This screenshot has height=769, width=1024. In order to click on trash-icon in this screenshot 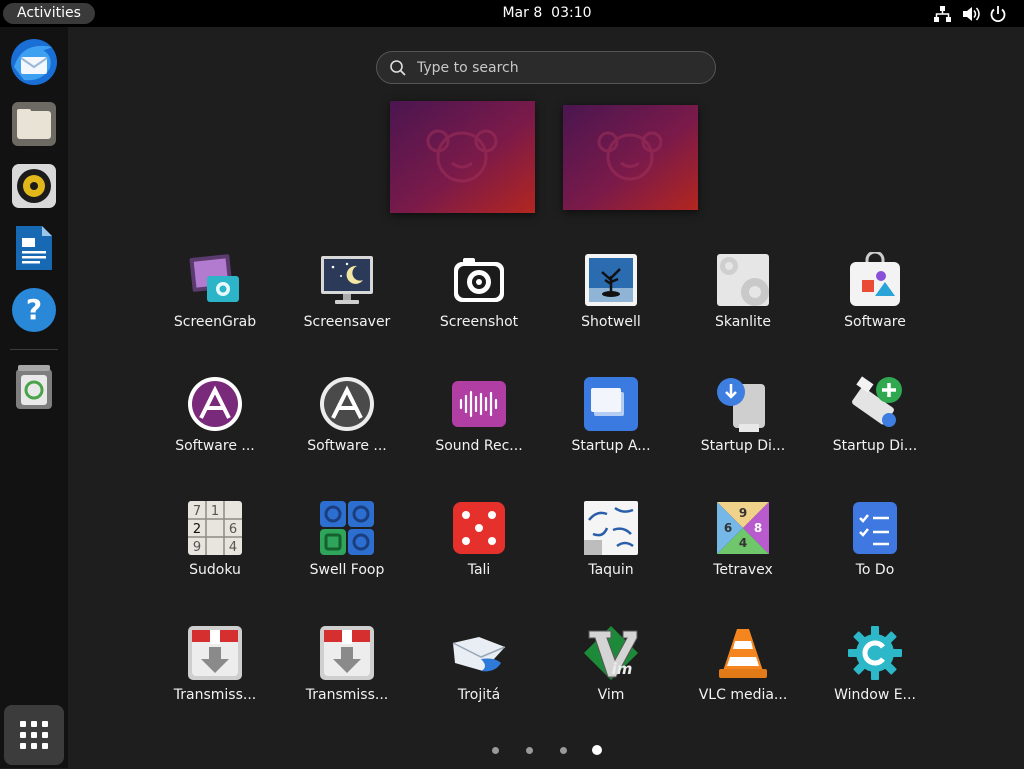, I will do `click(34, 387)`.